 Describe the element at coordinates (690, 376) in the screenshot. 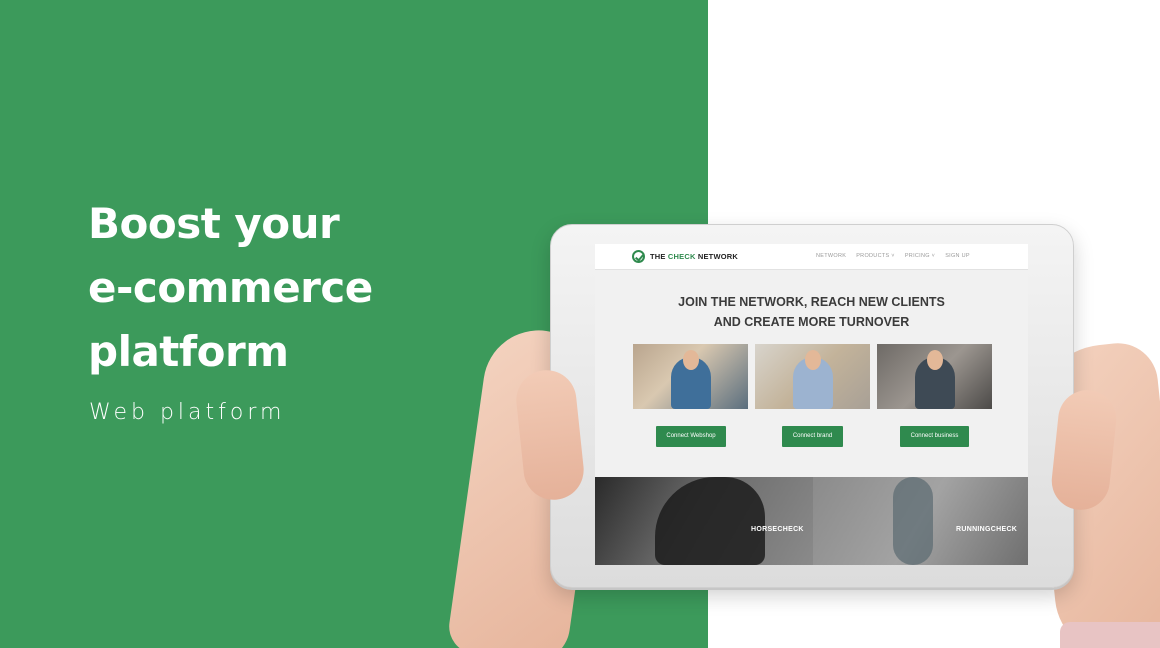

I see `webshop-photo` at that location.